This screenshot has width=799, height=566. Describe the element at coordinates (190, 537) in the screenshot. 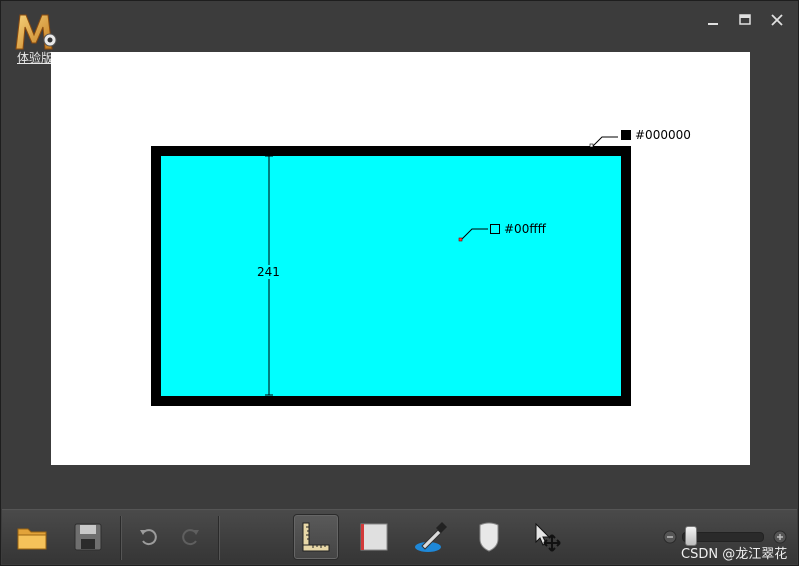

I see `redo-icon` at that location.